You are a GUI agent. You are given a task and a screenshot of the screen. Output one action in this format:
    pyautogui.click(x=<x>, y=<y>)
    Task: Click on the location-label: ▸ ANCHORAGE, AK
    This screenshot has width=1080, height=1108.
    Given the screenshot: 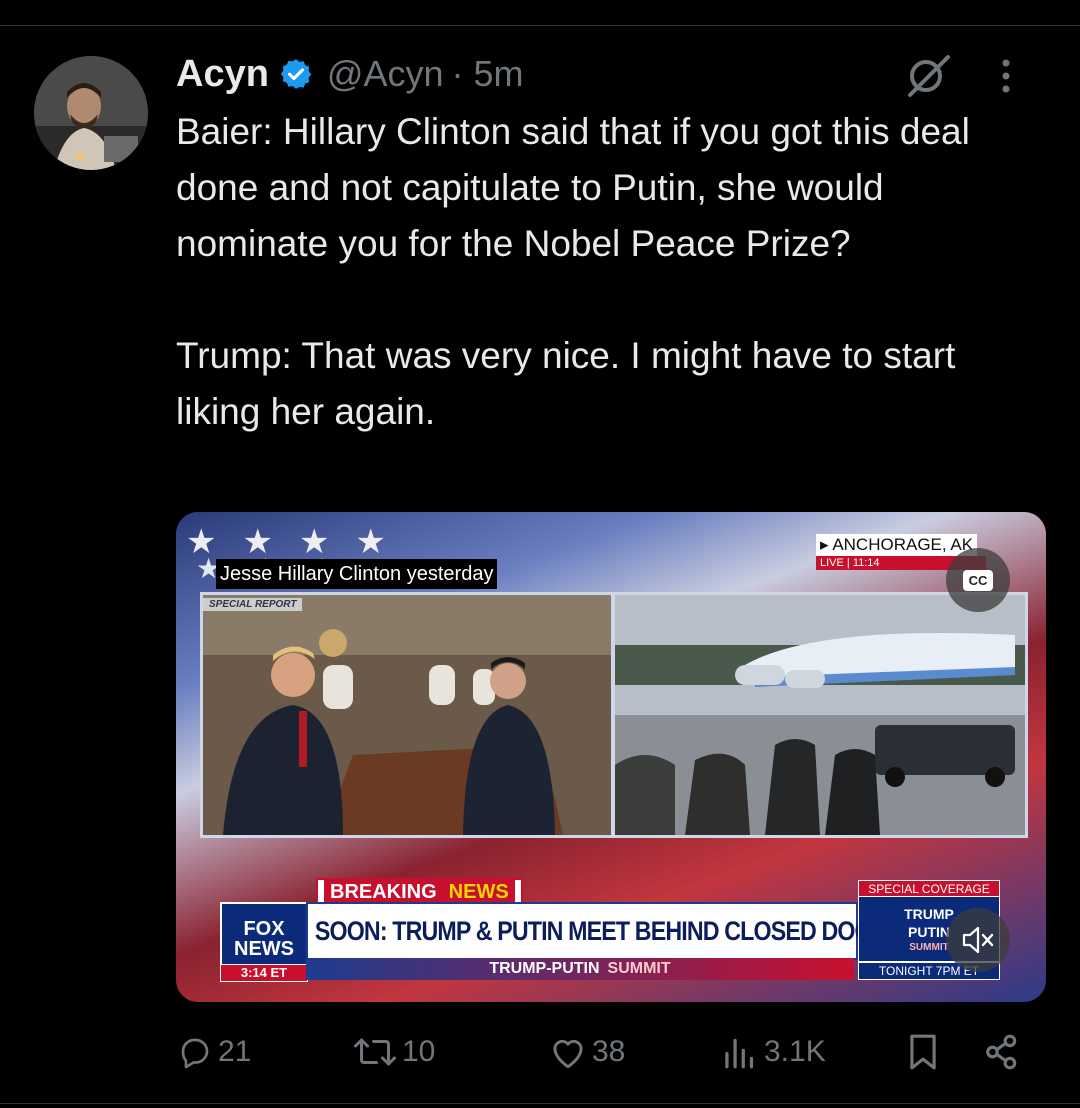 What is the action you would take?
    pyautogui.click(x=897, y=545)
    